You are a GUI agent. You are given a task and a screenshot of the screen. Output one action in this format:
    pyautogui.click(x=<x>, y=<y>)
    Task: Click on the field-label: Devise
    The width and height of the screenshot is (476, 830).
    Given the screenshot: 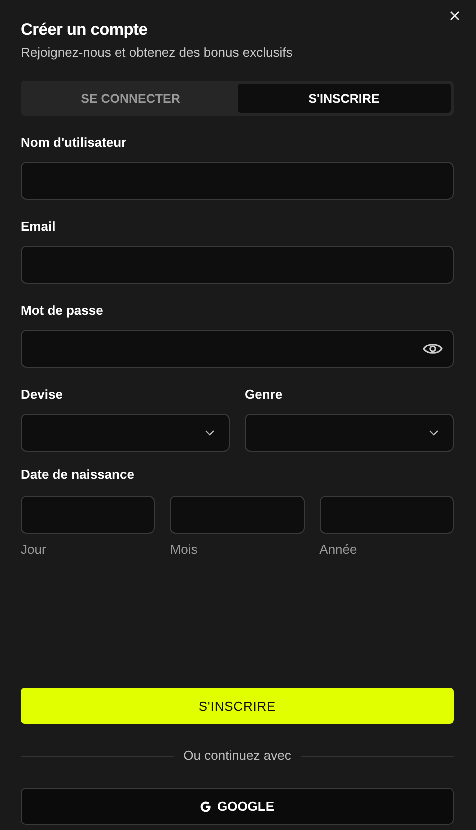 What is the action you would take?
    pyautogui.click(x=42, y=395)
    